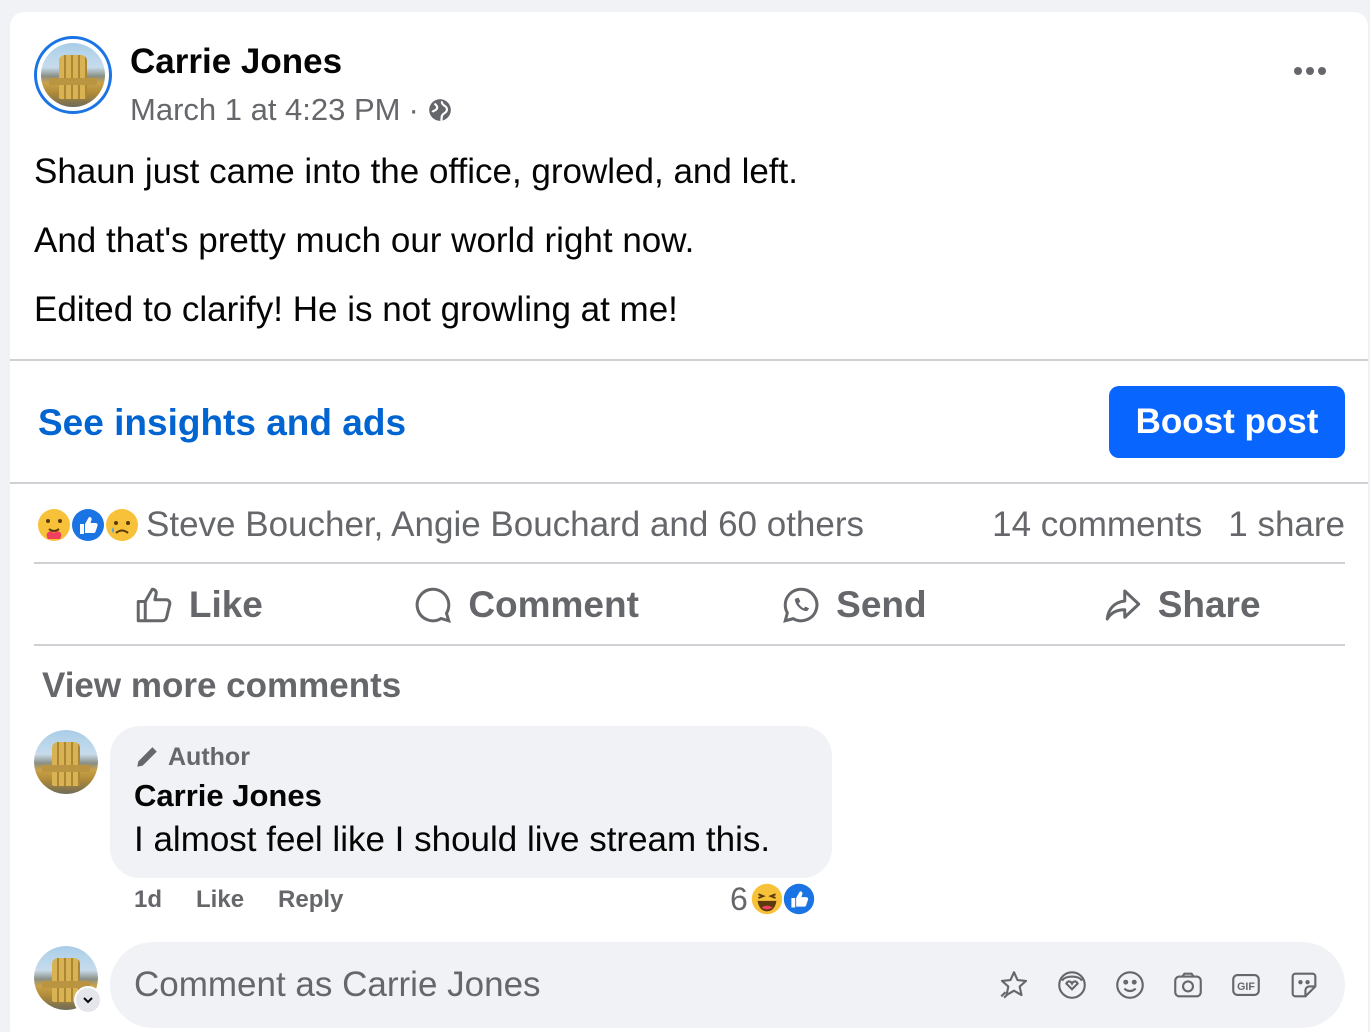 The width and height of the screenshot is (1370, 1032). What do you see at coordinates (222, 423) in the screenshot?
I see `see-insights-link: See insights and ads` at bounding box center [222, 423].